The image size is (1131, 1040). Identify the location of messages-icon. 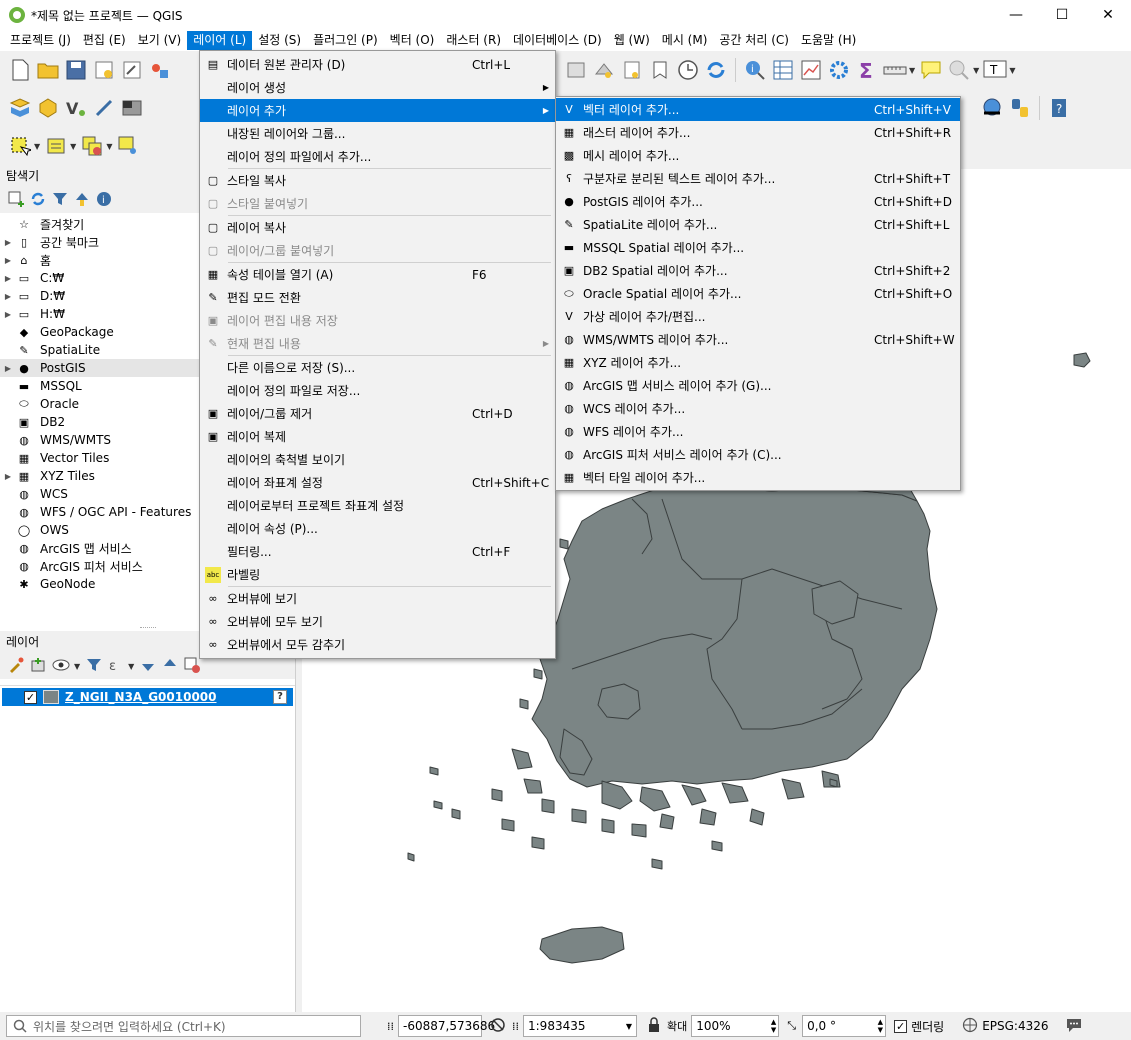
(1074, 1026).